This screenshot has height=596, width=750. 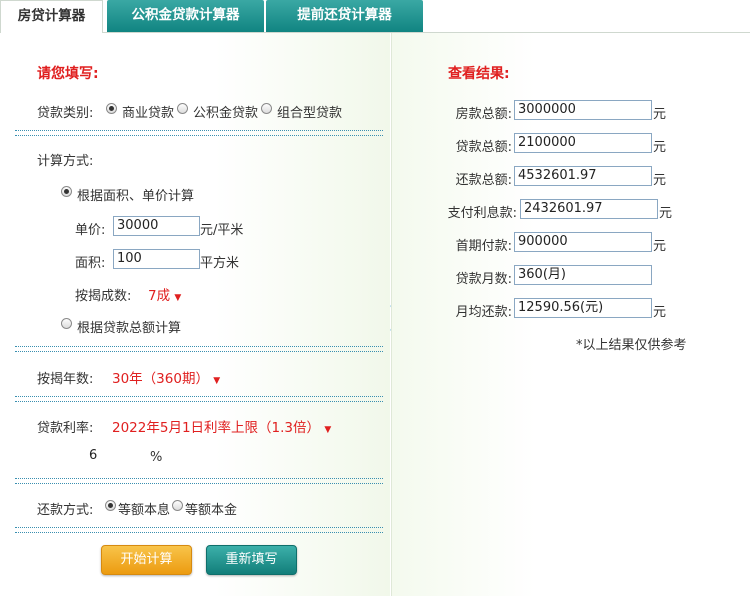 I want to click on repay-total-label: 还款总额:, so click(x=483, y=180).